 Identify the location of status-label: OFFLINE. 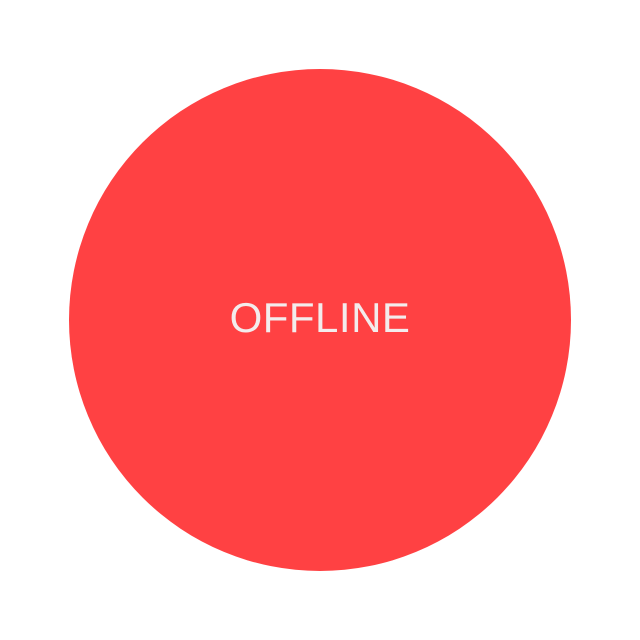
(320, 317).